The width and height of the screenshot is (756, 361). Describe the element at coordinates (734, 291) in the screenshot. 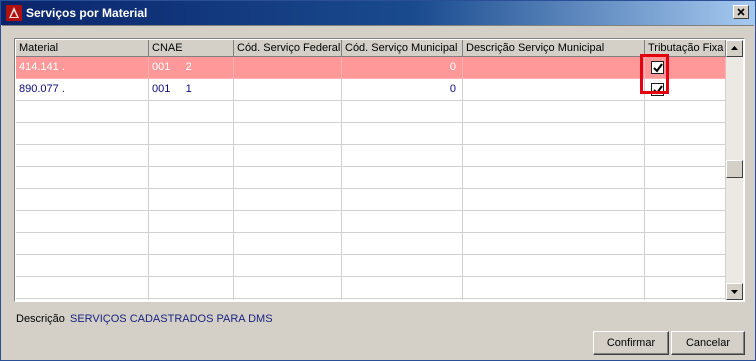

I see `scroll-down-button` at that location.